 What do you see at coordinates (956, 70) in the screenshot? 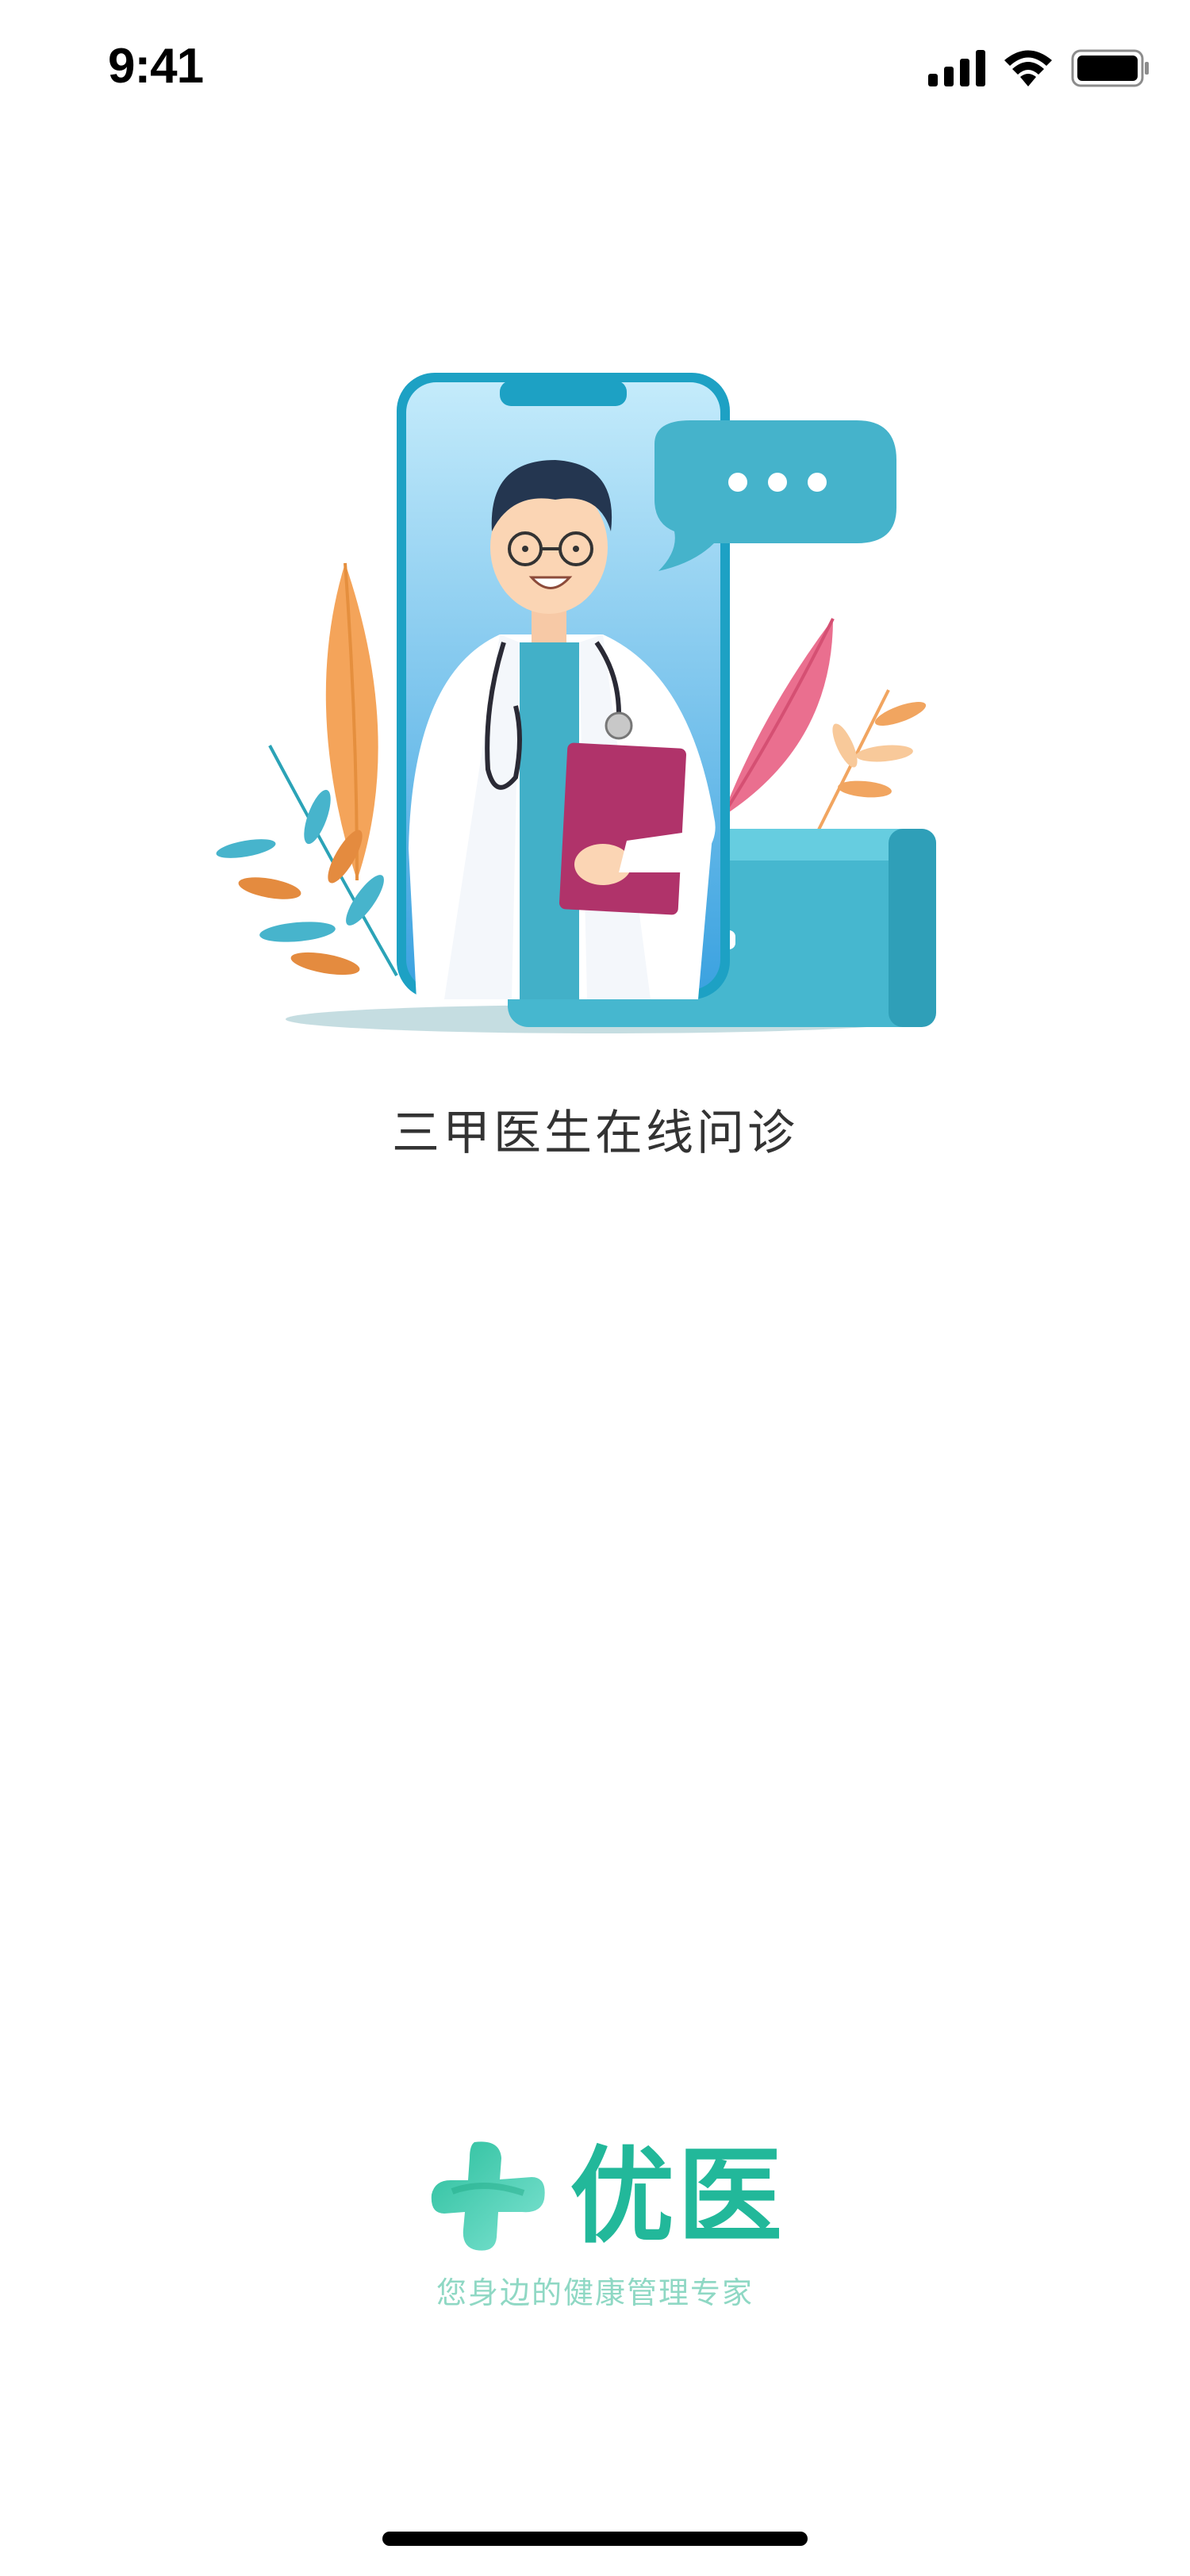
I see `cellular-signal-icon` at bounding box center [956, 70].